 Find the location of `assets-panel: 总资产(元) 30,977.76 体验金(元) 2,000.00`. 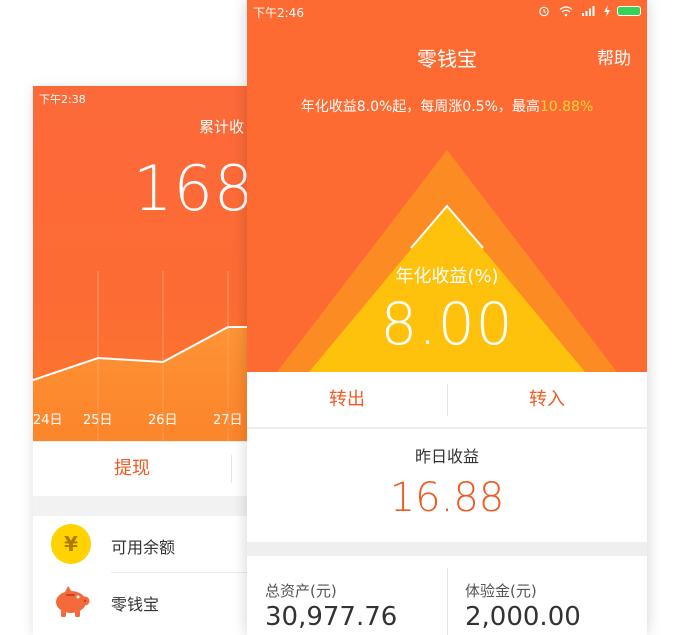

assets-panel: 总资产(元) 30,977.76 体验金(元) 2,000.00 is located at coordinates (447, 595).